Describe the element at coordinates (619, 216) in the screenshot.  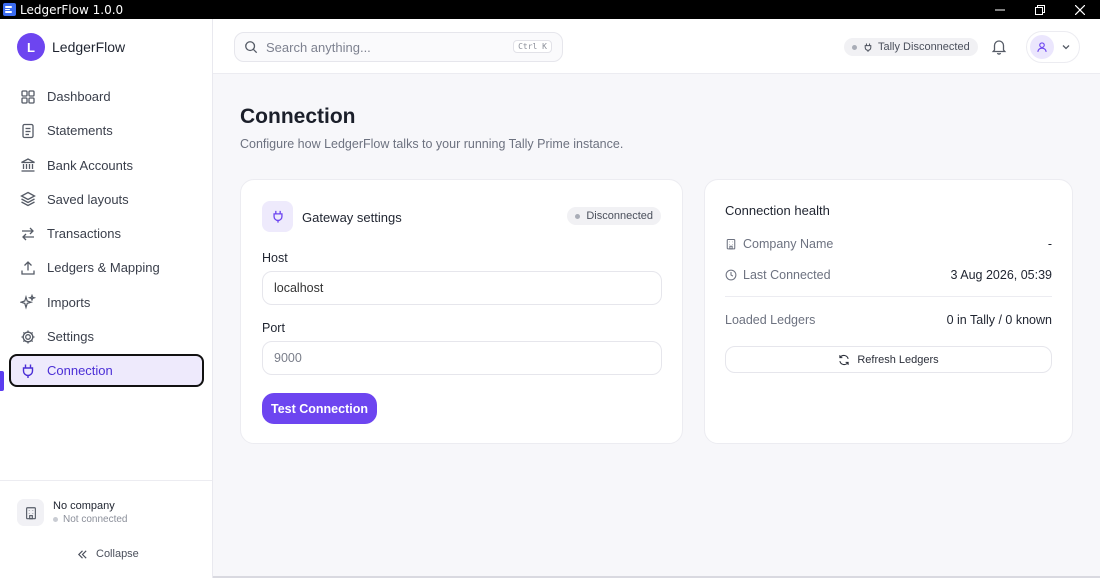
I see `status-badge-label: Disconnected` at that location.